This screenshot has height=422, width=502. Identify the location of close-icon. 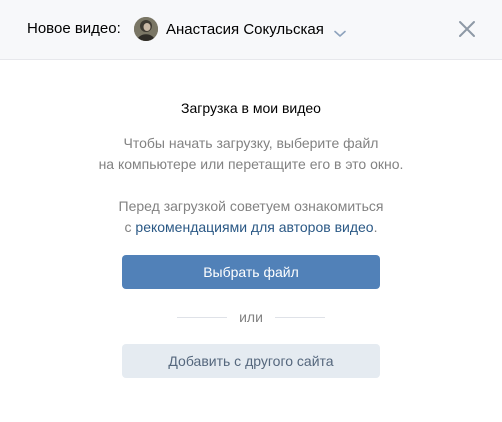
(467, 29).